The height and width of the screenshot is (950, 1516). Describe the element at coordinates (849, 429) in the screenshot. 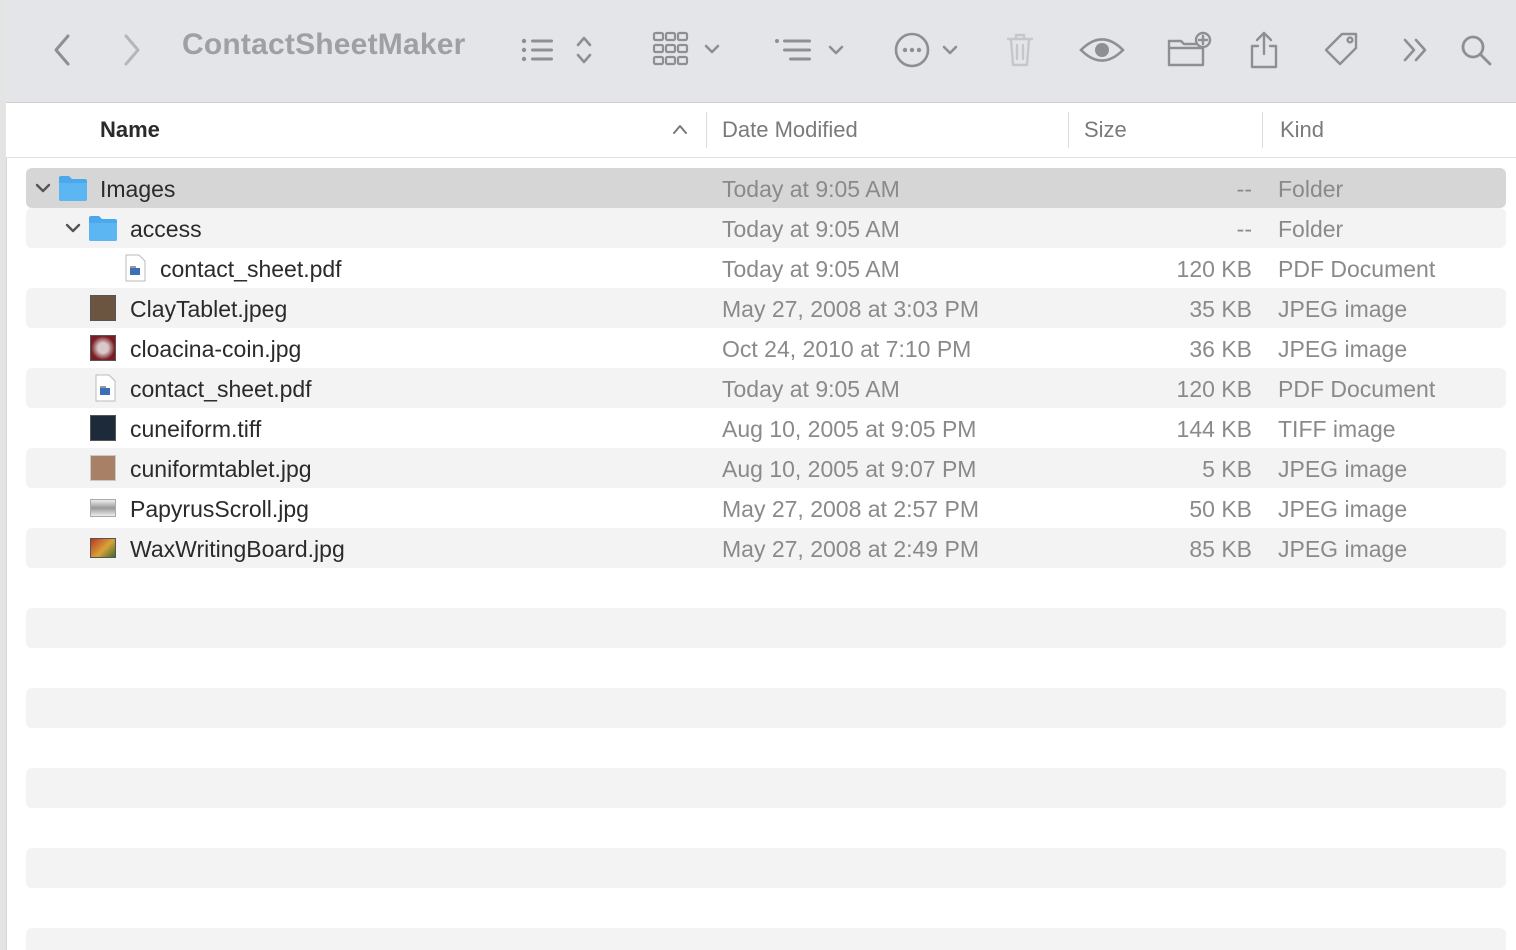

I see `row-date: Aug 10, 2005 at 9:05 PM` at that location.